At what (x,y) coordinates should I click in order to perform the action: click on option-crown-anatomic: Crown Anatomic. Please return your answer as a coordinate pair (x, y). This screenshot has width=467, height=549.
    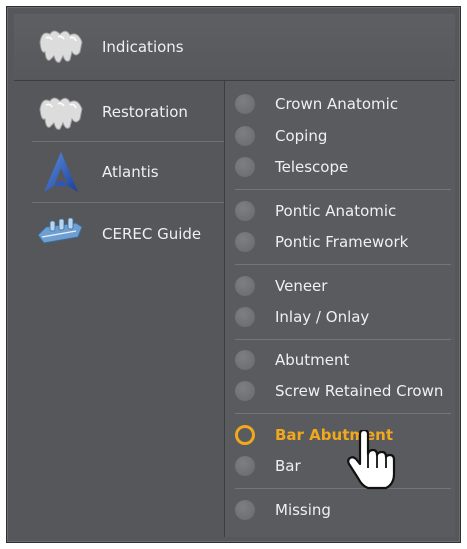
    Looking at the image, I should click on (340, 105).